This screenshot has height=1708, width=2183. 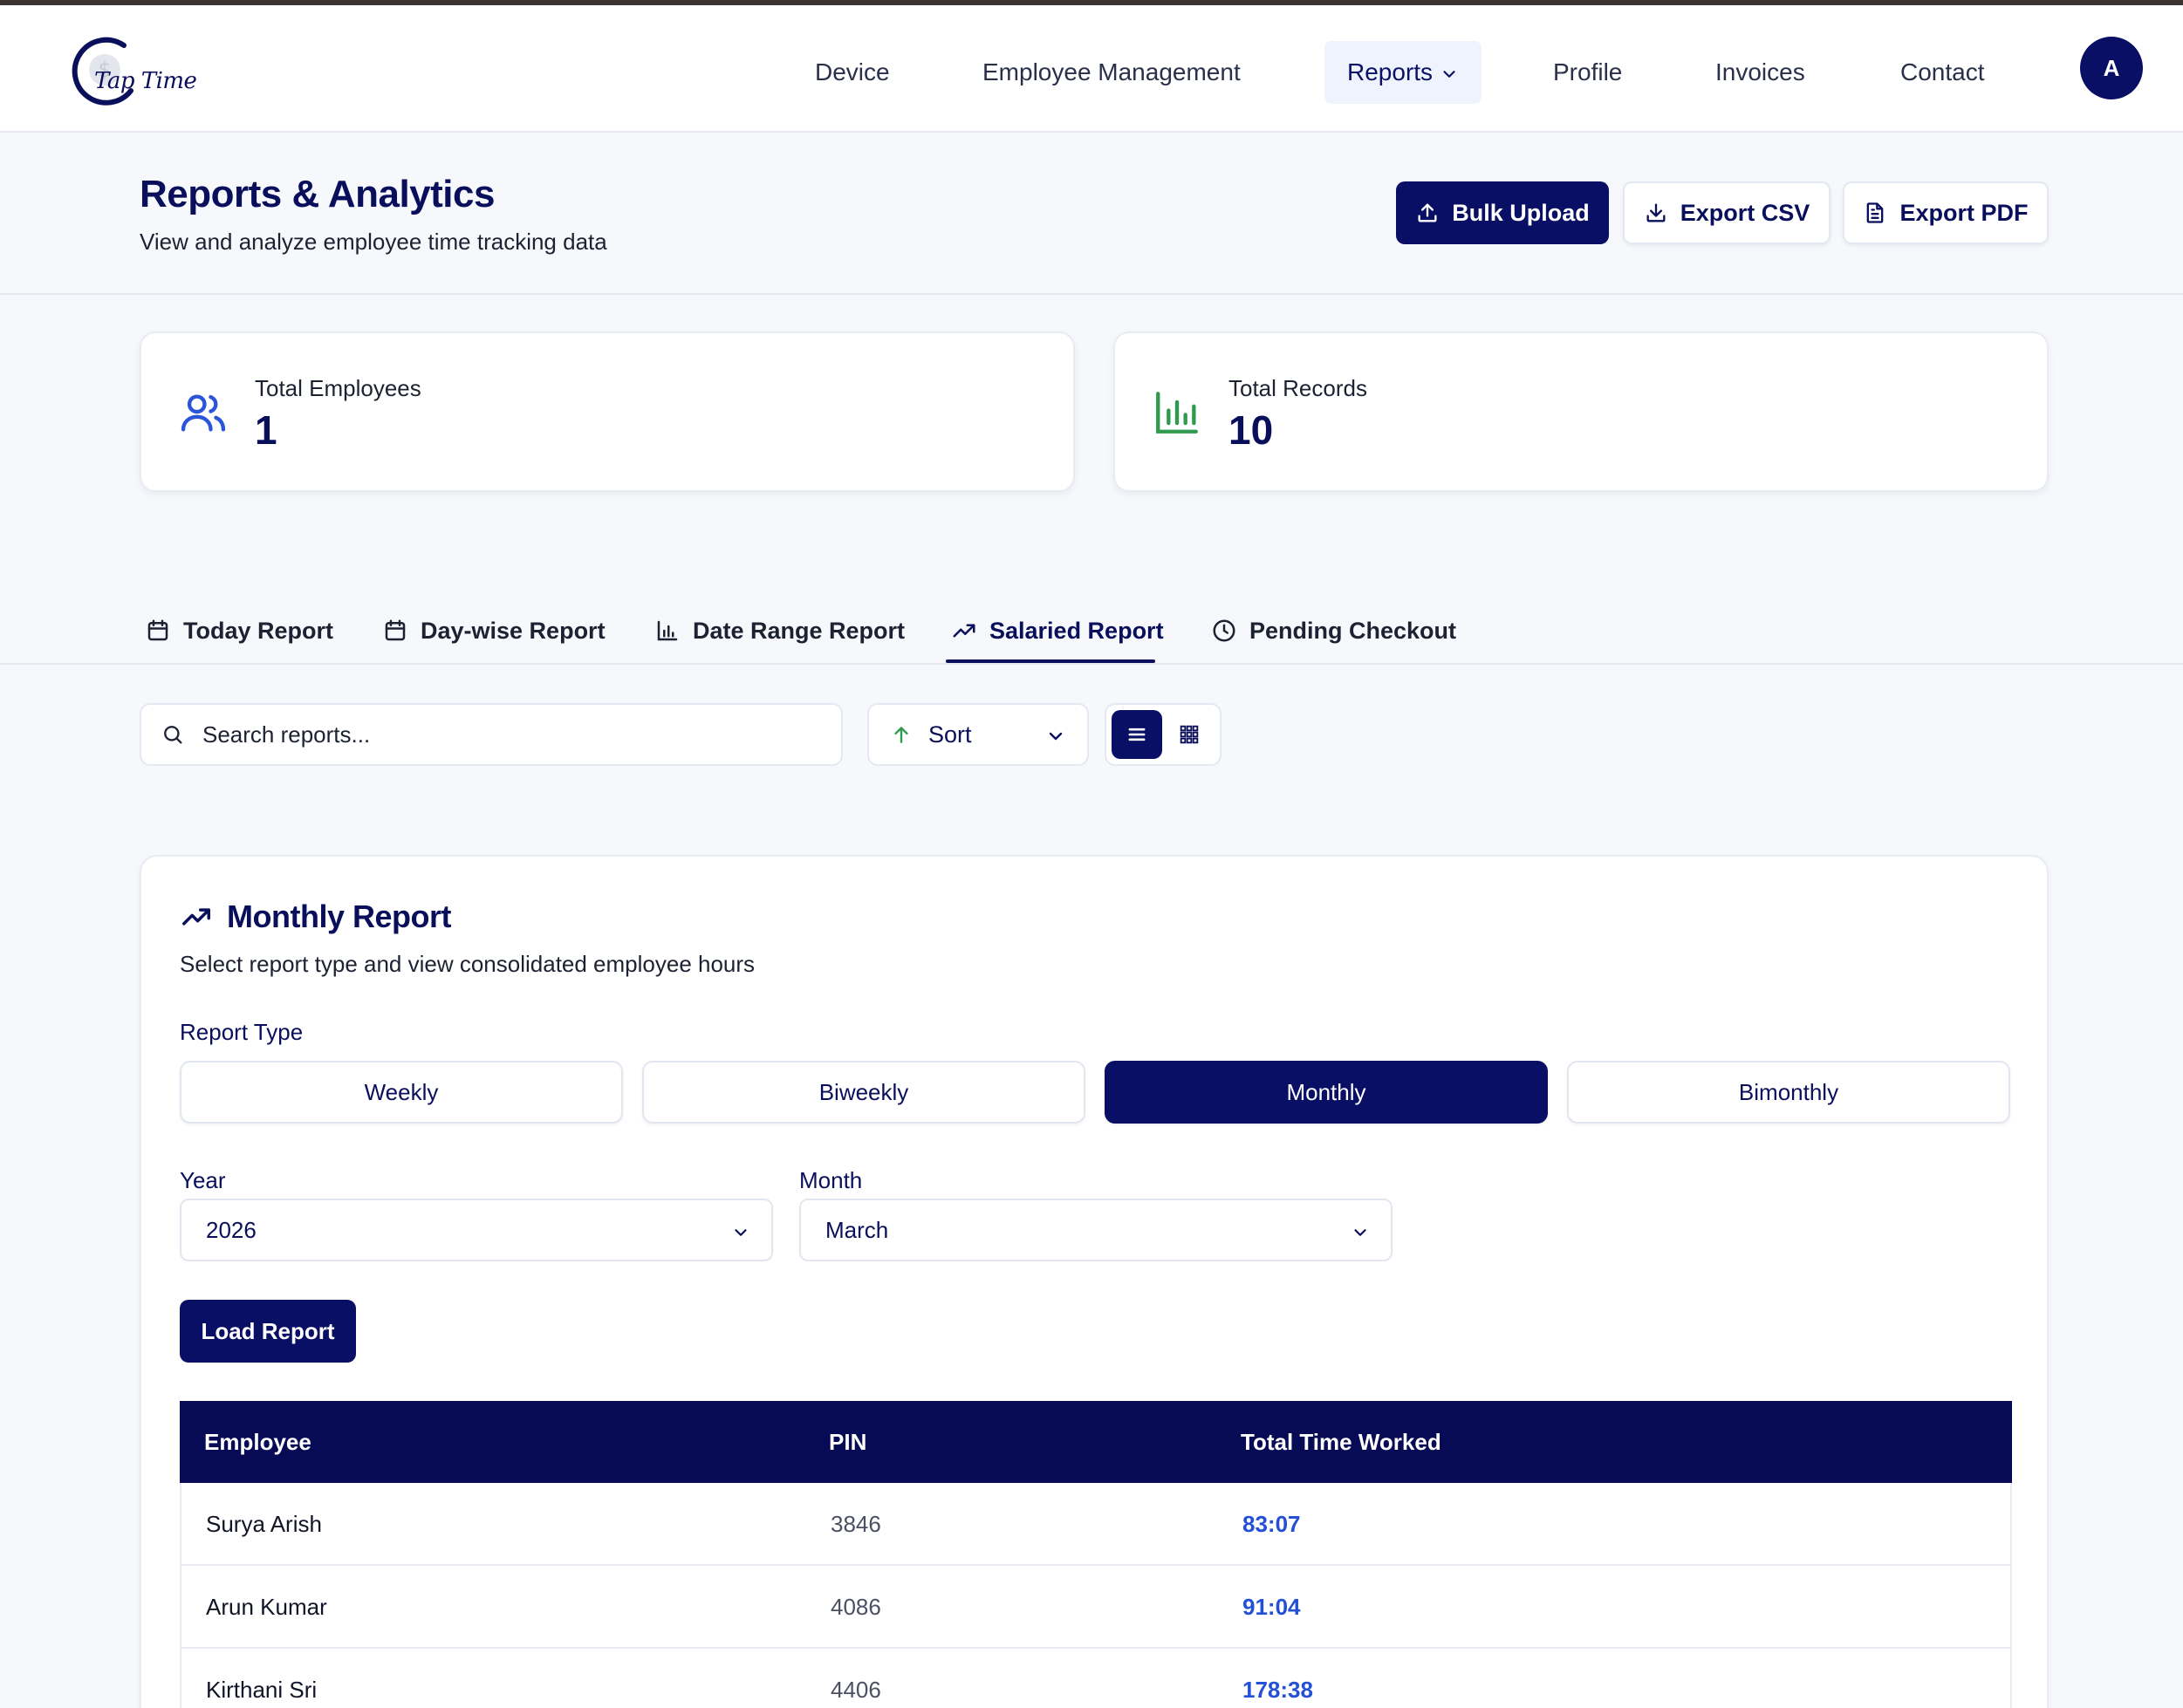 I want to click on export-csv-label: Export CSV, so click(x=1745, y=212).